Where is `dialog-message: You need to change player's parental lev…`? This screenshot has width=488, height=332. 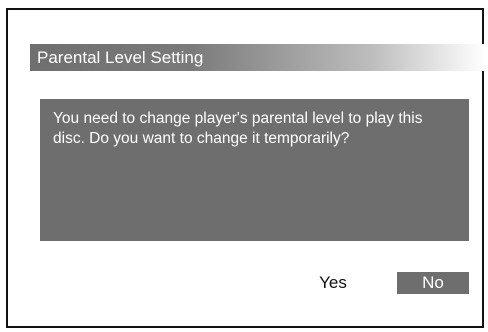
dialog-message: You need to change player's parental lev… is located at coordinates (238, 128).